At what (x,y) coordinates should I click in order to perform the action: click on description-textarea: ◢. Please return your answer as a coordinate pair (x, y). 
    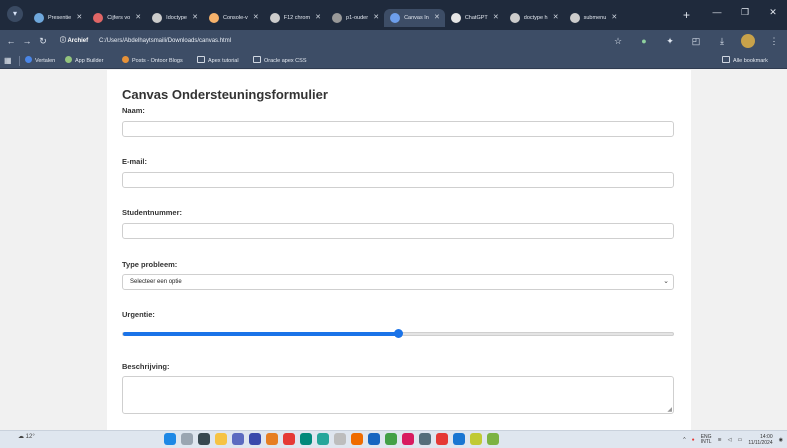
    Looking at the image, I should click on (398, 395).